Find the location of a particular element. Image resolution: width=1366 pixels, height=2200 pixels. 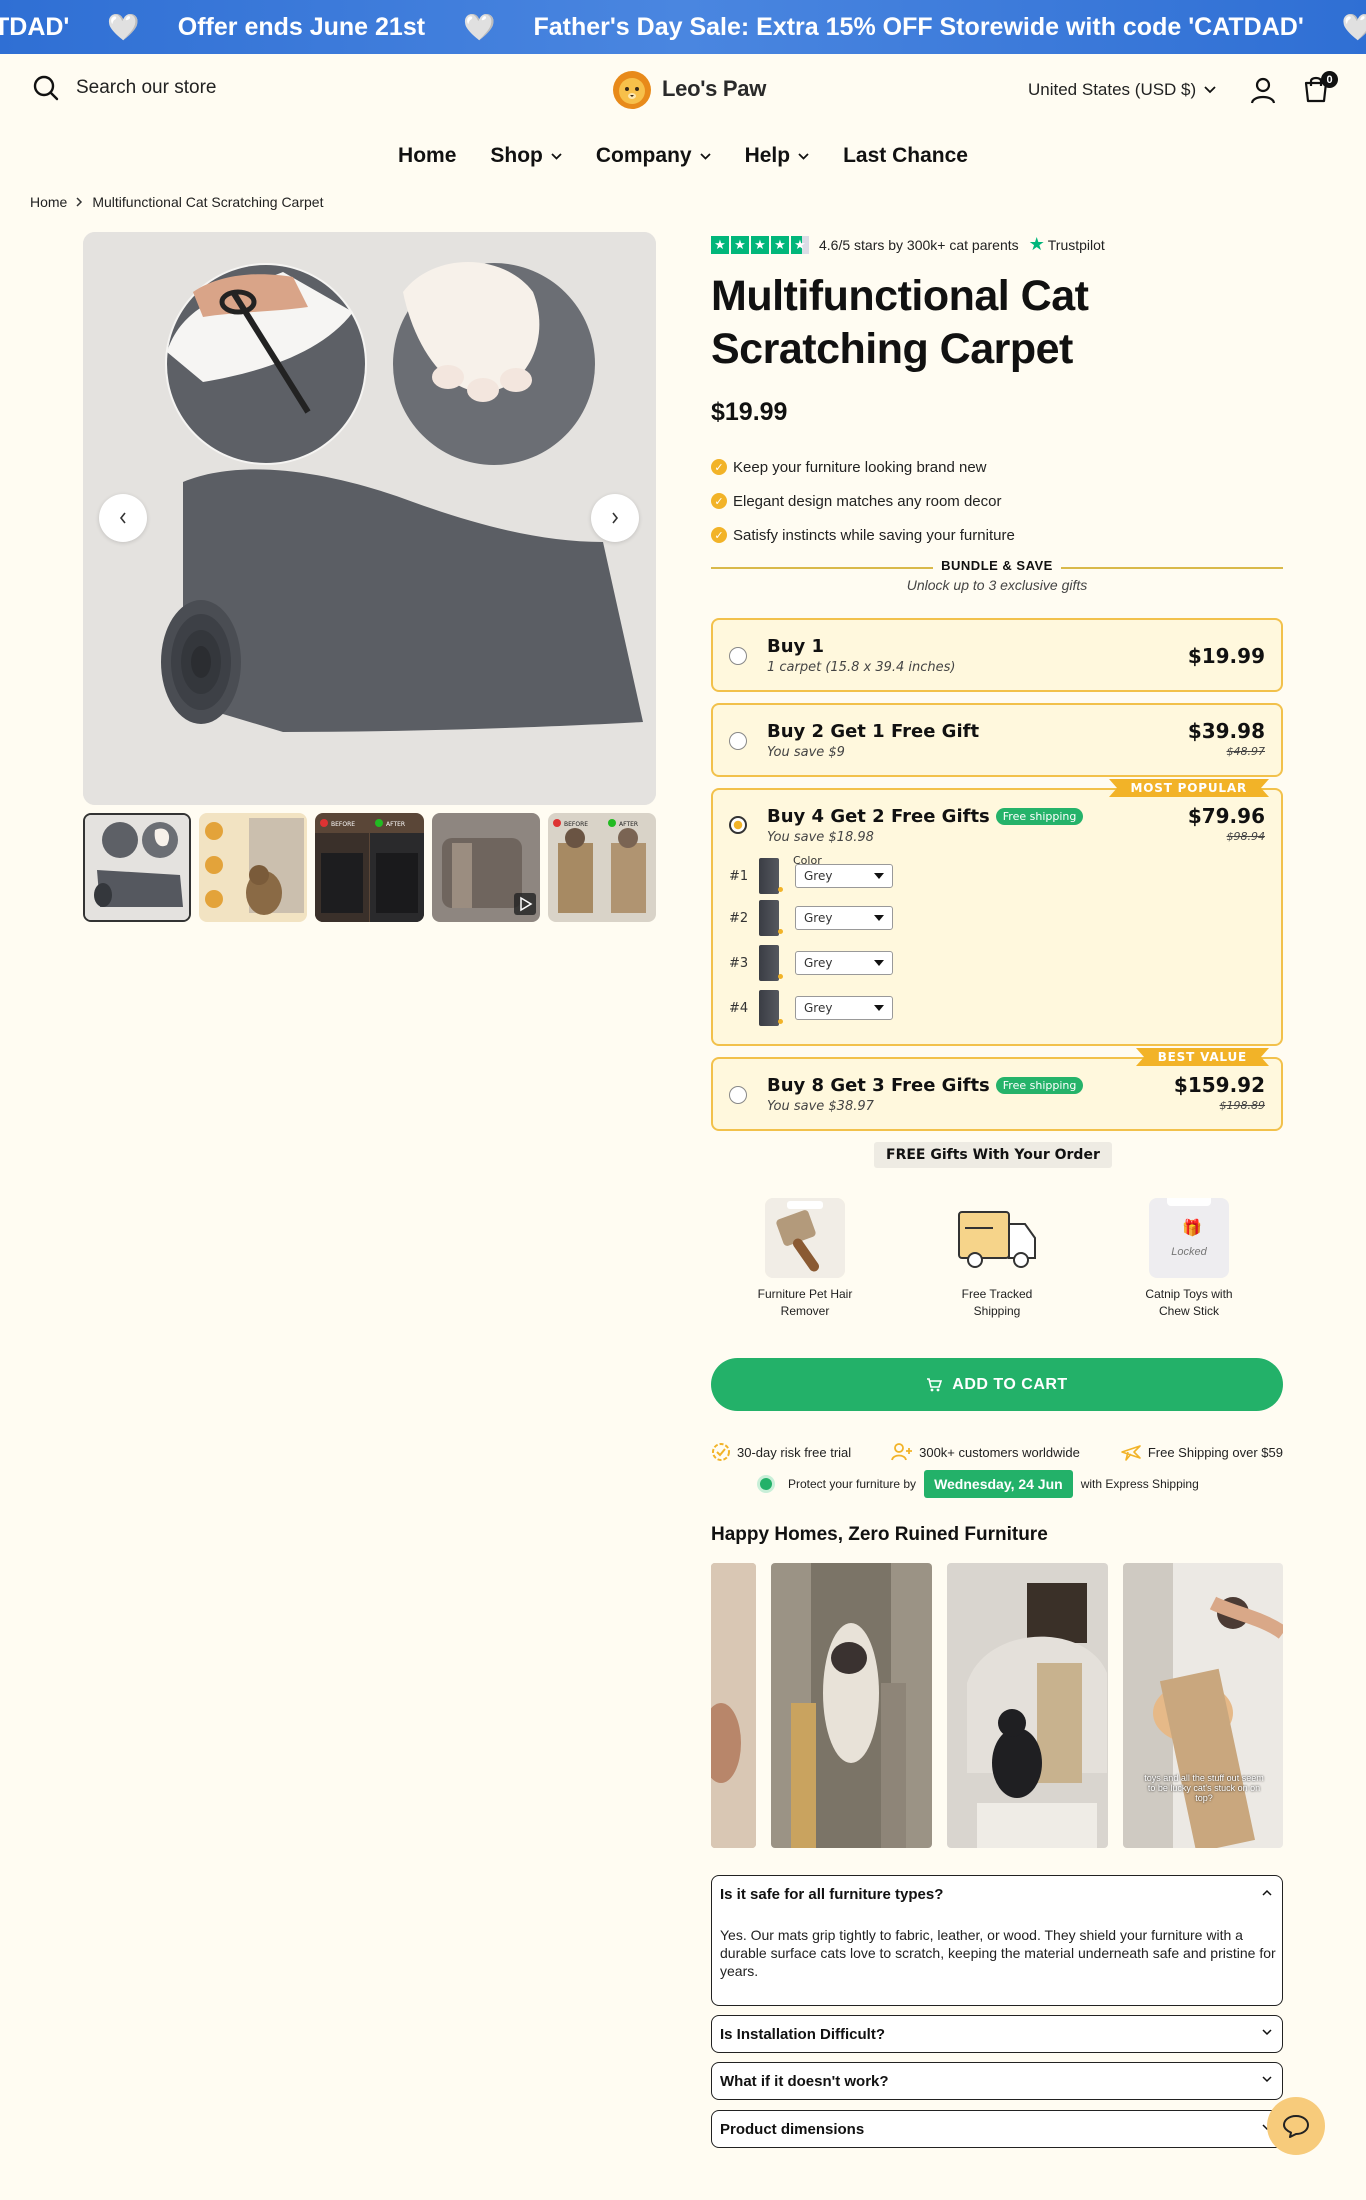

search-bar: Search our store is located at coordinates (124, 88).